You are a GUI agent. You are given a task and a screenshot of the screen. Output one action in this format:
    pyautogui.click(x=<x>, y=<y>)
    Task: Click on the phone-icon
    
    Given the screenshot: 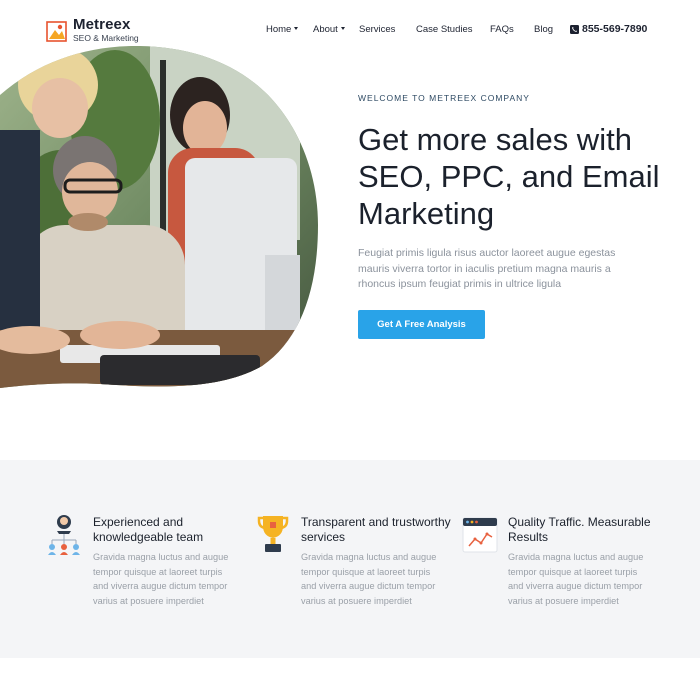 What is the action you would take?
    pyautogui.click(x=574, y=29)
    